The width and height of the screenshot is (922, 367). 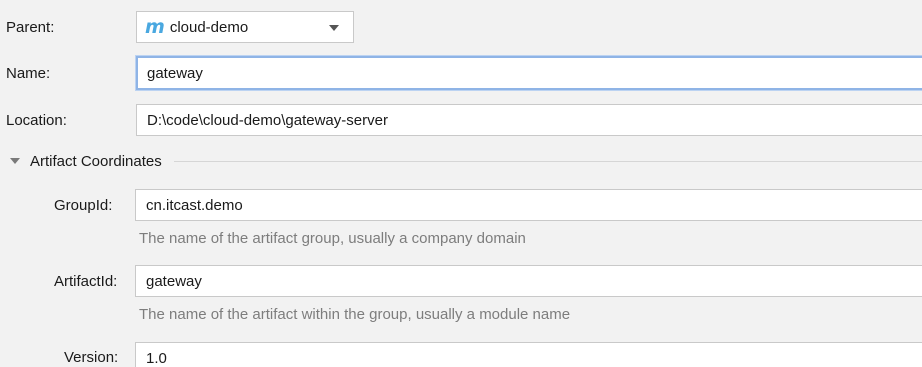 I want to click on name-row: Name: gateway, so click(x=461, y=73).